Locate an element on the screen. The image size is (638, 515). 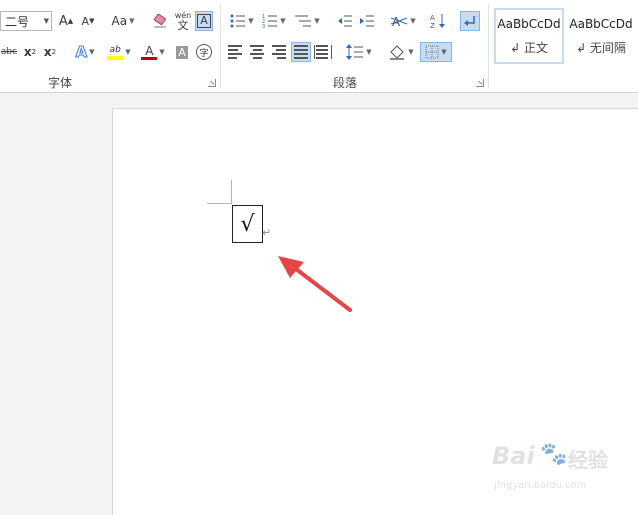
character-border-label: A is located at coordinates (204, 21).